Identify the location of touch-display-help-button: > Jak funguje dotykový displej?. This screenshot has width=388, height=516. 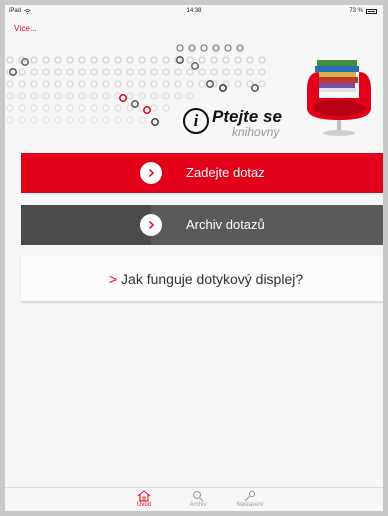
(202, 279).